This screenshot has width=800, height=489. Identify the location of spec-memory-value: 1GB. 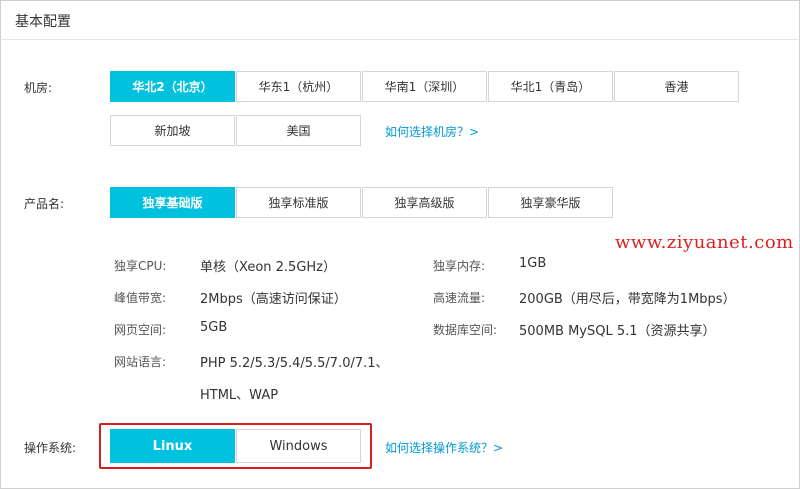
(533, 263).